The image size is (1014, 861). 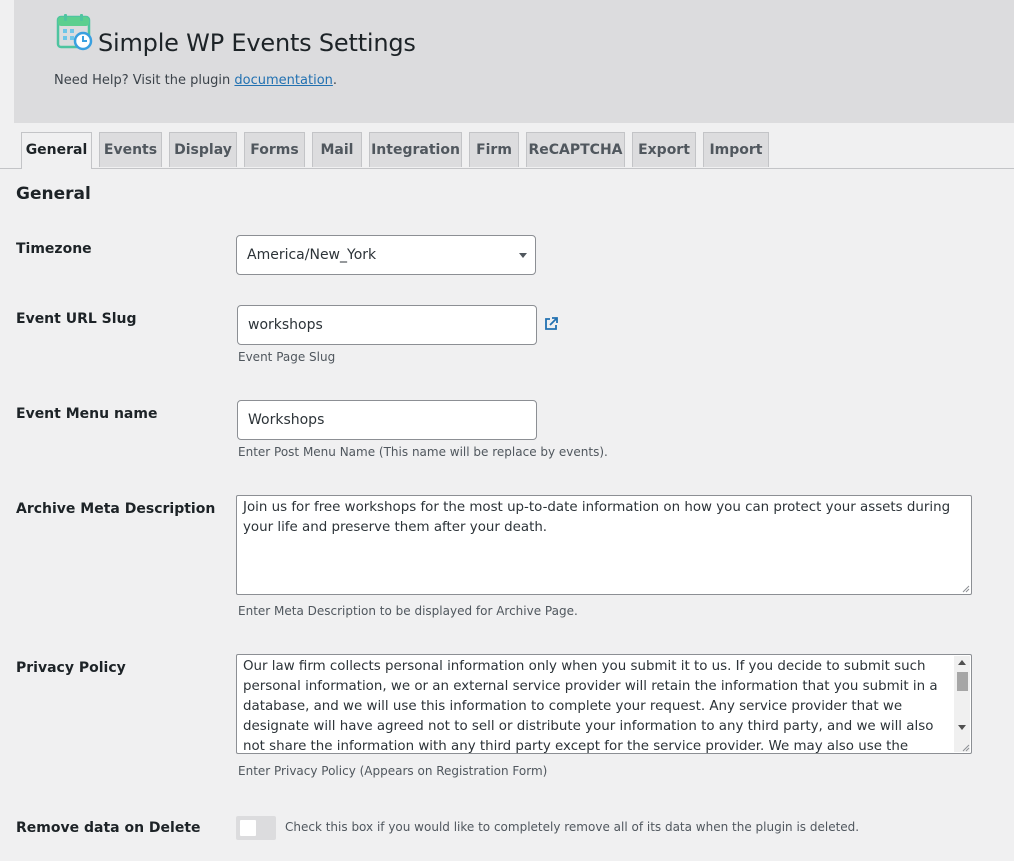 What do you see at coordinates (108, 828) in the screenshot?
I see `remove-data-label: Remove data on Delete` at bounding box center [108, 828].